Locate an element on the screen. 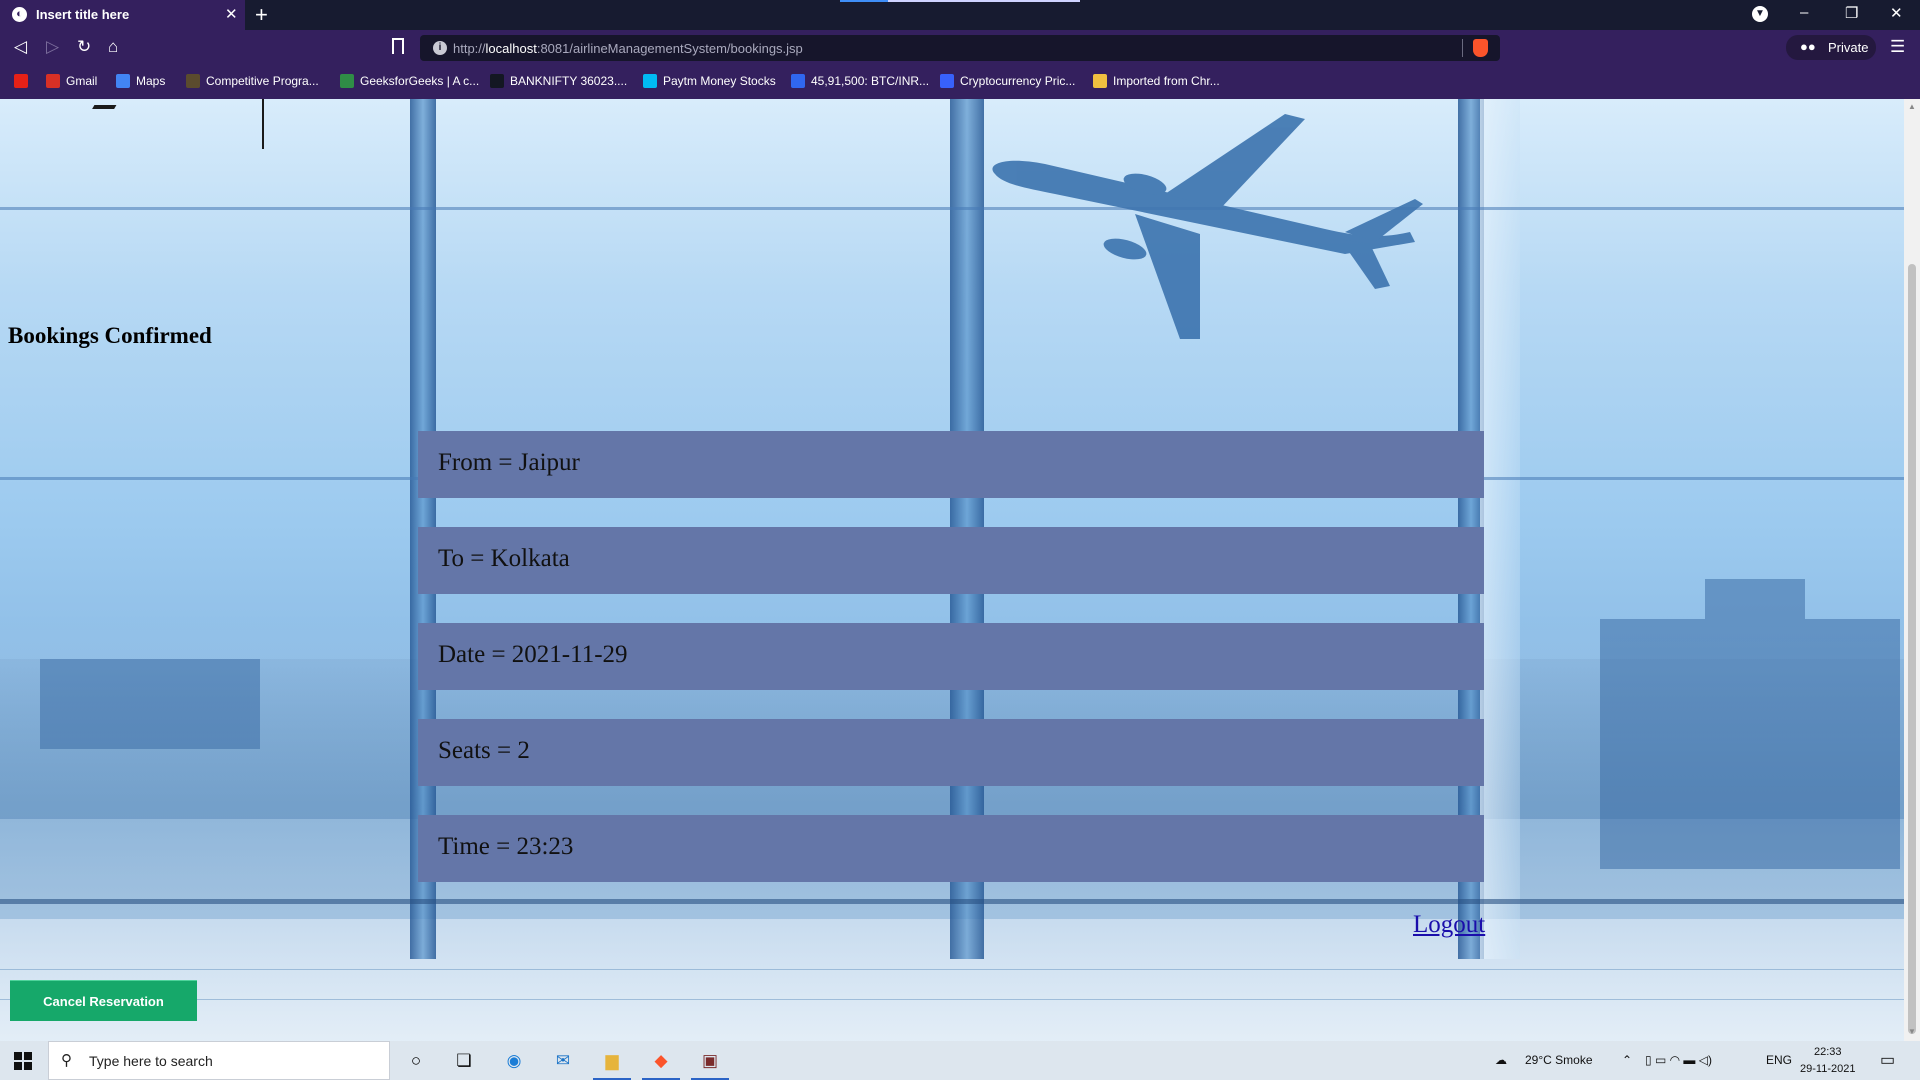 The height and width of the screenshot is (1080, 1920). booking-from-row: From = Jaipur is located at coordinates (951, 464).